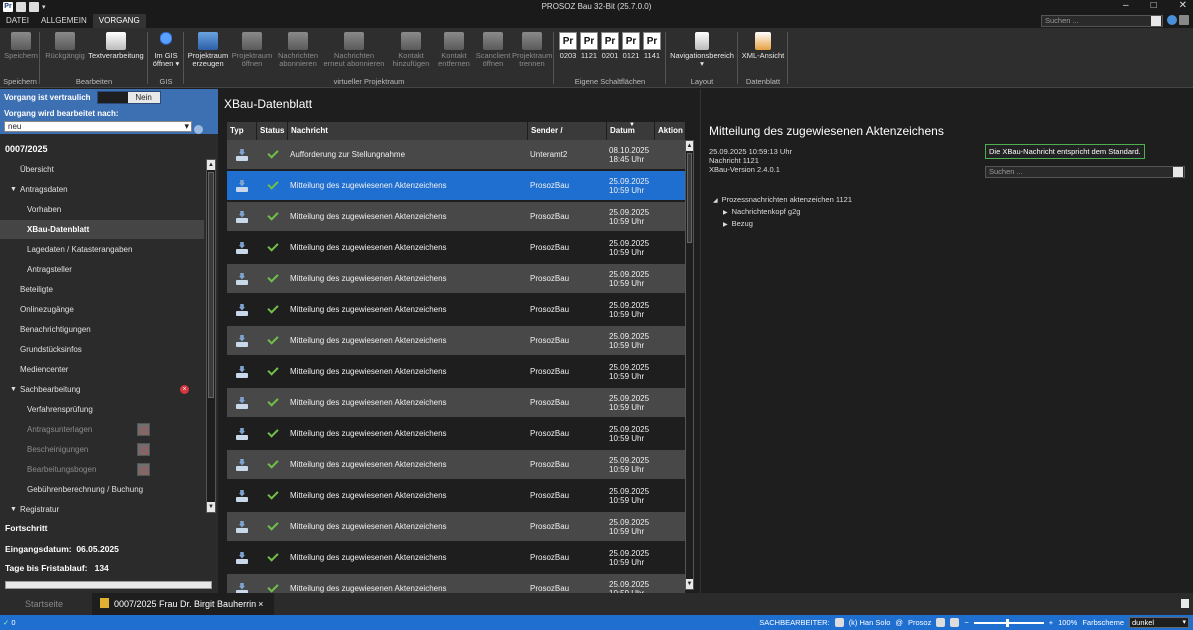 This screenshot has width=1193, height=630. What do you see at coordinates (102, 229) in the screenshot?
I see `nav-item-xbau-datenblatt: XBau-Datenblatt` at bounding box center [102, 229].